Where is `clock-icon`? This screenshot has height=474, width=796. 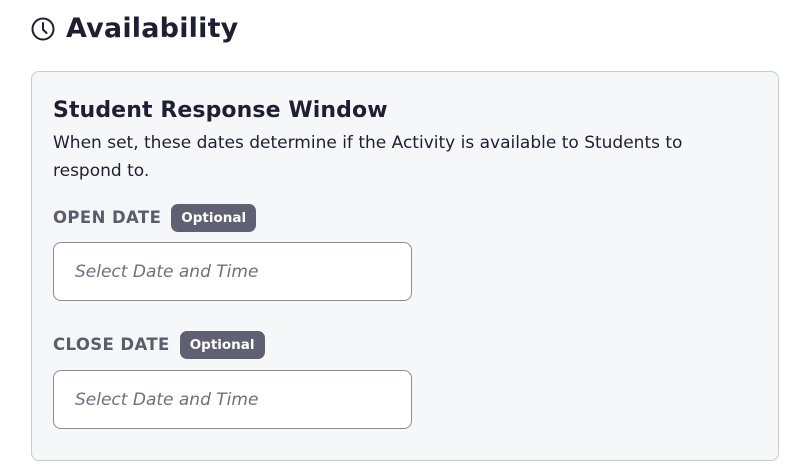 clock-icon is located at coordinates (43, 29).